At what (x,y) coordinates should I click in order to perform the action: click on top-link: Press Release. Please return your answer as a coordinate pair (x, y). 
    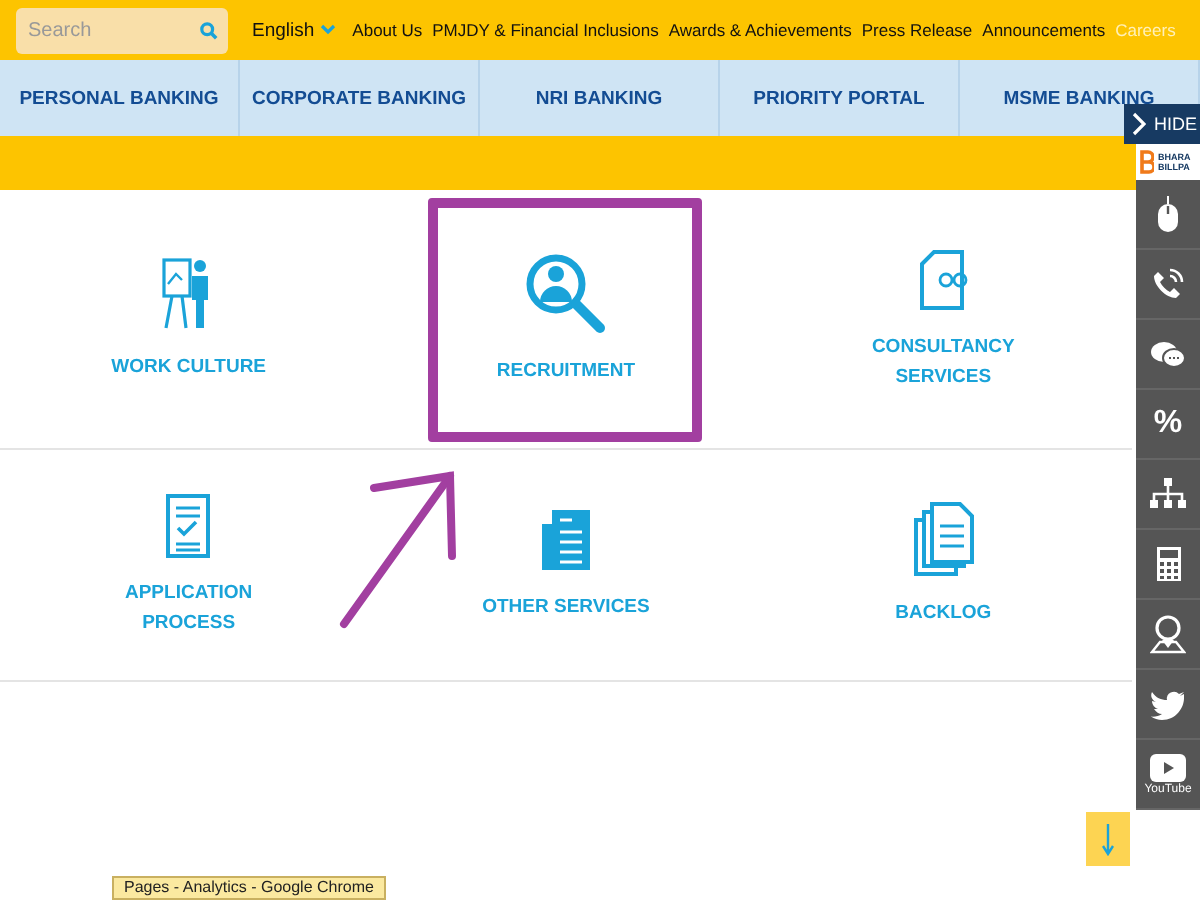
    Looking at the image, I should click on (917, 30).